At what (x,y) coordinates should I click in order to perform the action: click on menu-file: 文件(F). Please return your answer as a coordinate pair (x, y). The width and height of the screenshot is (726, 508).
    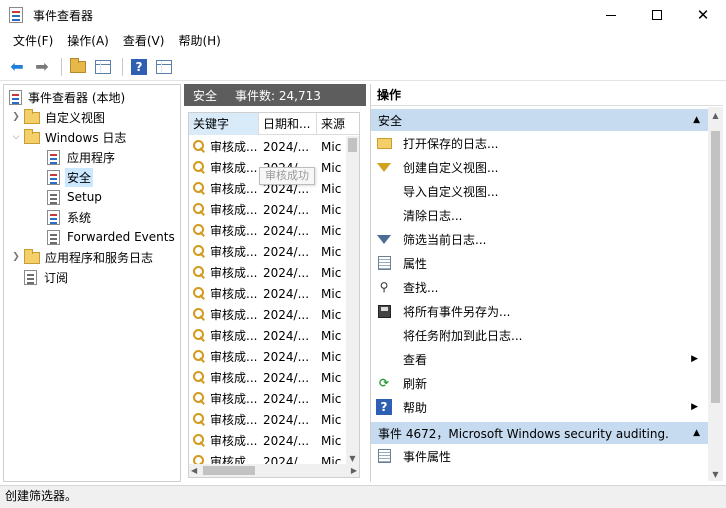
    Looking at the image, I should click on (33, 41).